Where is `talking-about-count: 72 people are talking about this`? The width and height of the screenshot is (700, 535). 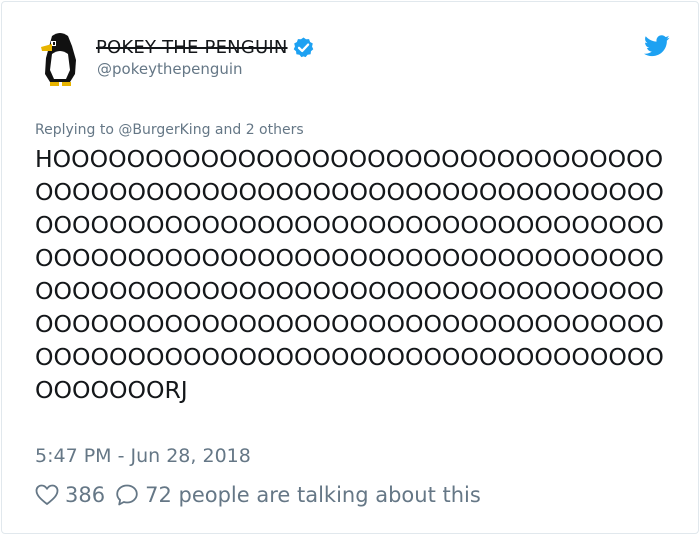 talking-about-count: 72 people are talking about this is located at coordinates (313, 495).